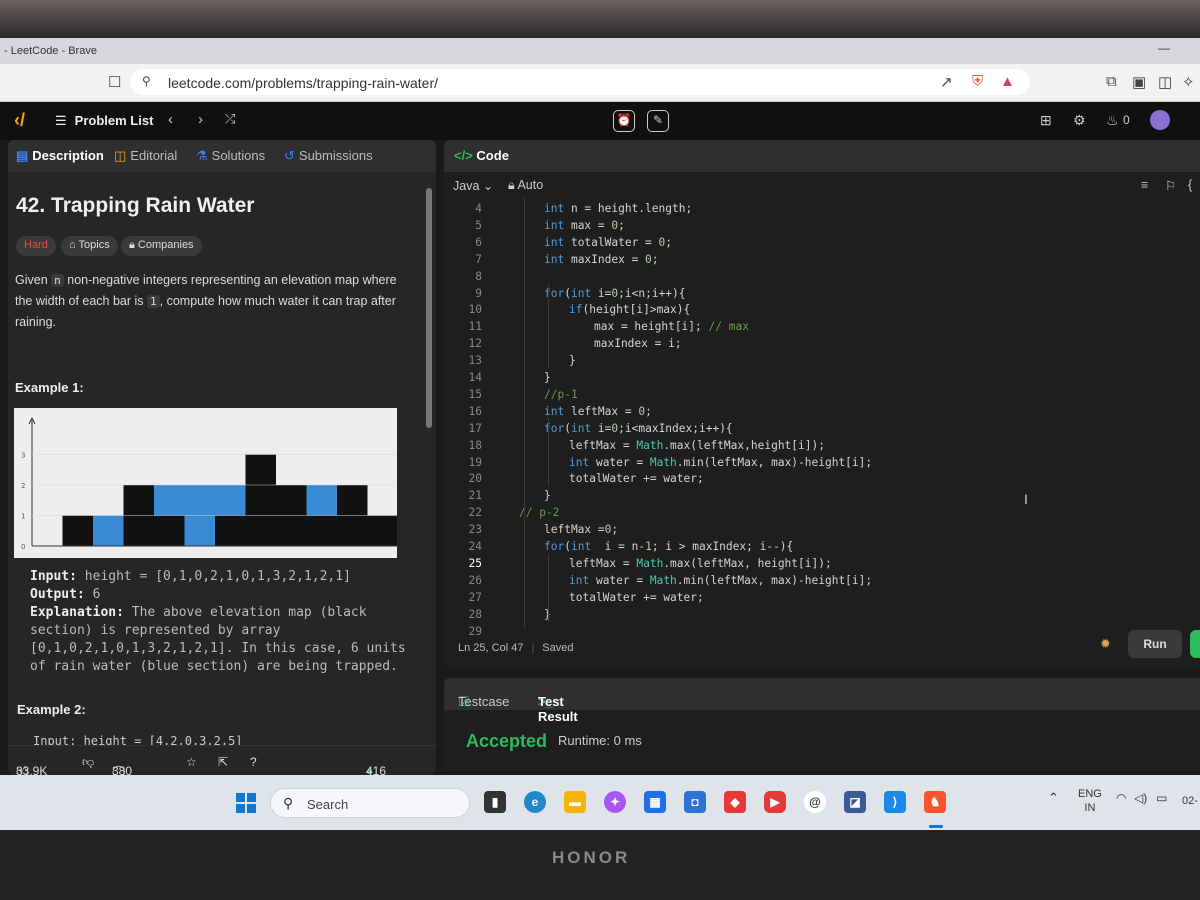 The image size is (1200, 900). Describe the element at coordinates (822, 227) in the screenshot. I see `code-line: 5 int max = 0;` at that location.